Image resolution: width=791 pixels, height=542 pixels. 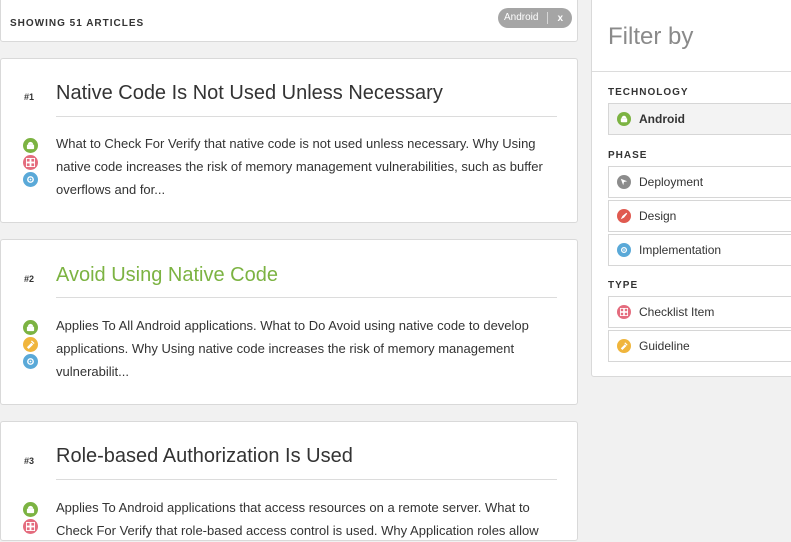 I want to click on article-number: #3, so click(x=29, y=461).